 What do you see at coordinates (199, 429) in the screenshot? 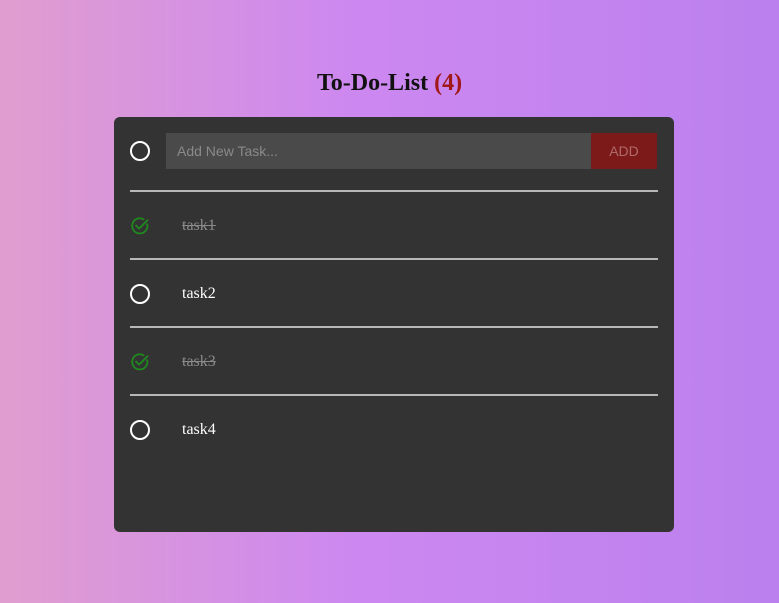
I see `task-label: task4` at bounding box center [199, 429].